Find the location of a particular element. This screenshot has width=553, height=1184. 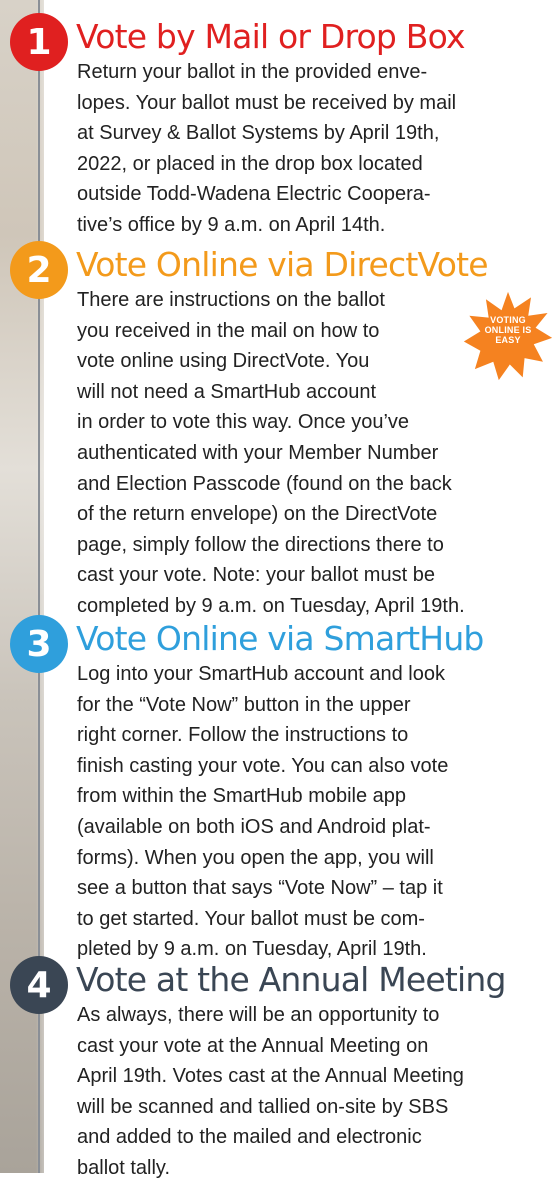

step-2-line: and Election Passcode (found on the back is located at coordinates (264, 483).